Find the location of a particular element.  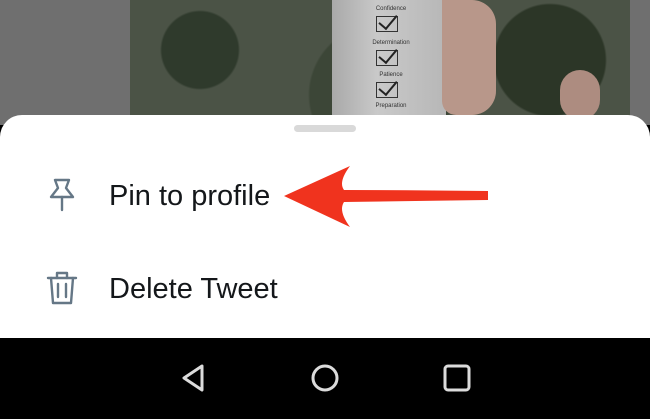

cup-label: Preparation is located at coordinates (391, 106).